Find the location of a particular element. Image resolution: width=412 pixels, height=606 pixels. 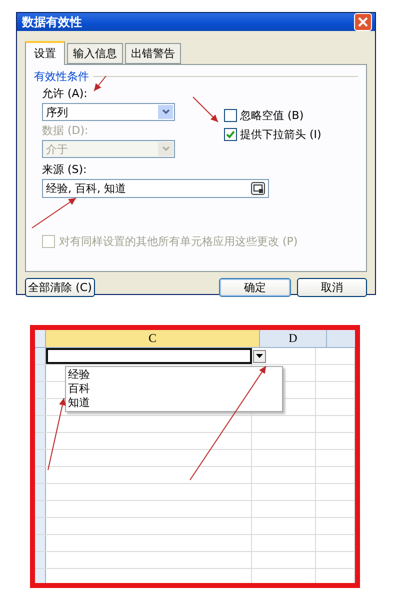

tab: 出错警告 is located at coordinates (153, 53).